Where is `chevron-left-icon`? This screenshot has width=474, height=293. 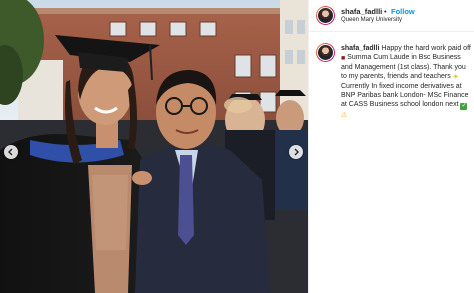
chevron-left-icon is located at coordinates (10, 152).